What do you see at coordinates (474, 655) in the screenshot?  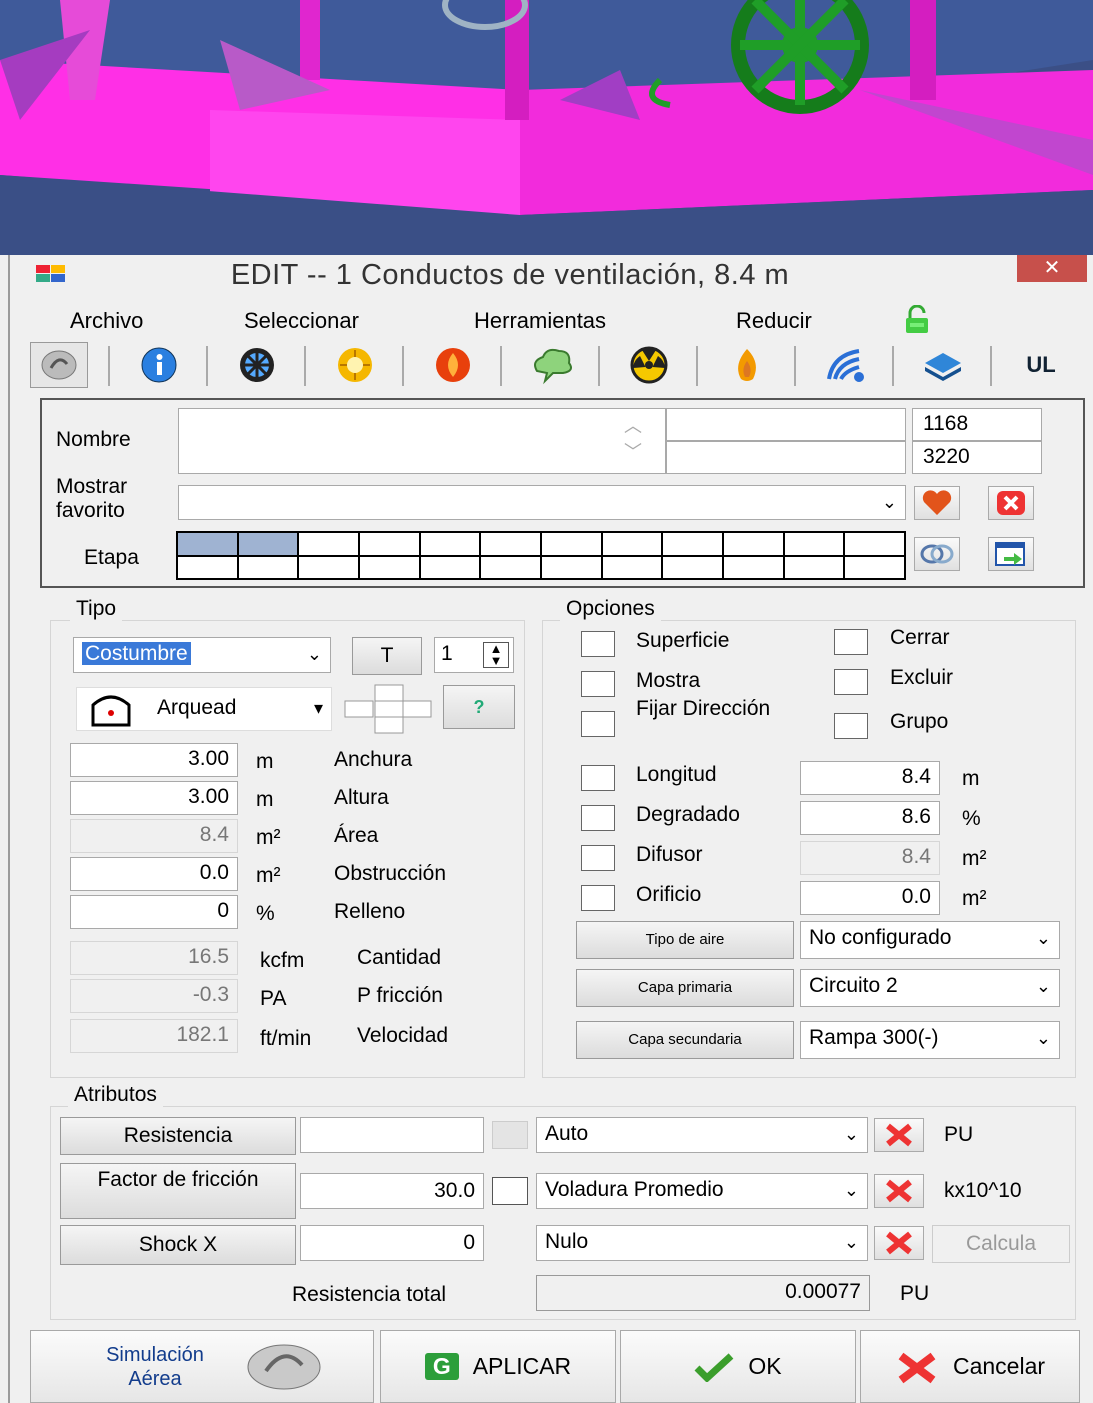 I see `count-stepper: 1 ▲ ▼` at bounding box center [474, 655].